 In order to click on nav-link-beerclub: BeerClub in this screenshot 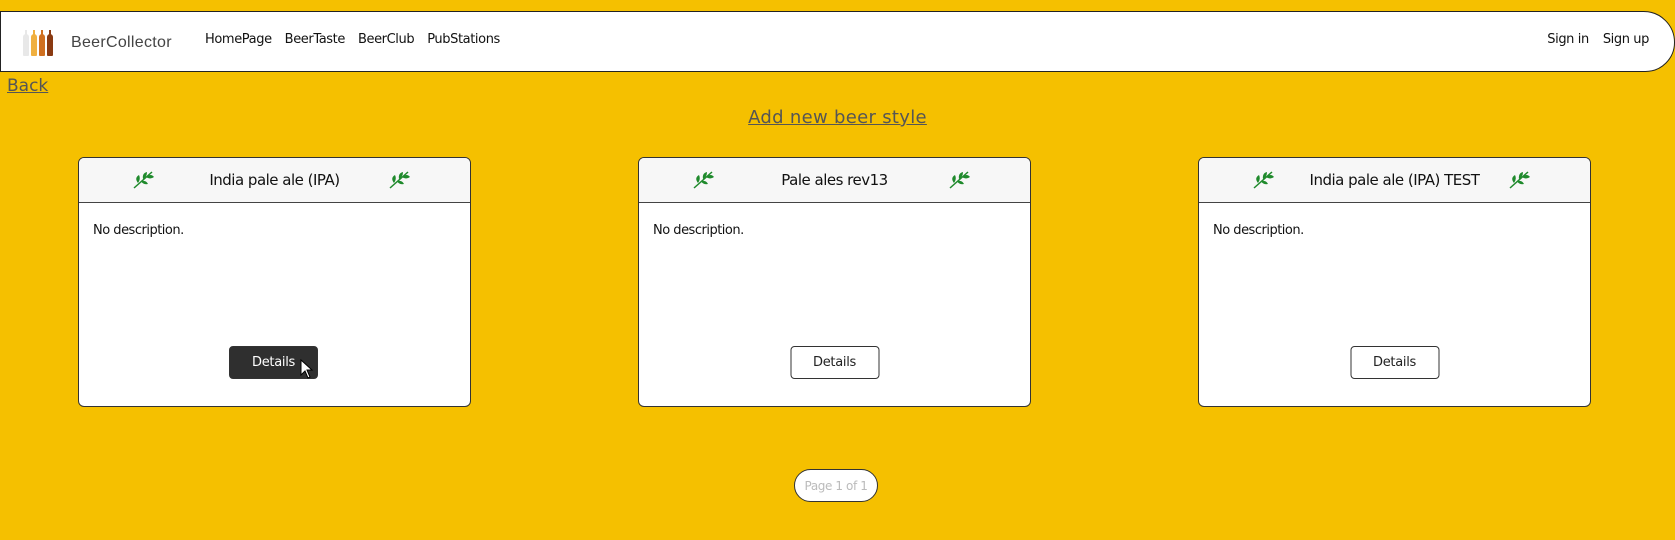, I will do `click(386, 39)`.